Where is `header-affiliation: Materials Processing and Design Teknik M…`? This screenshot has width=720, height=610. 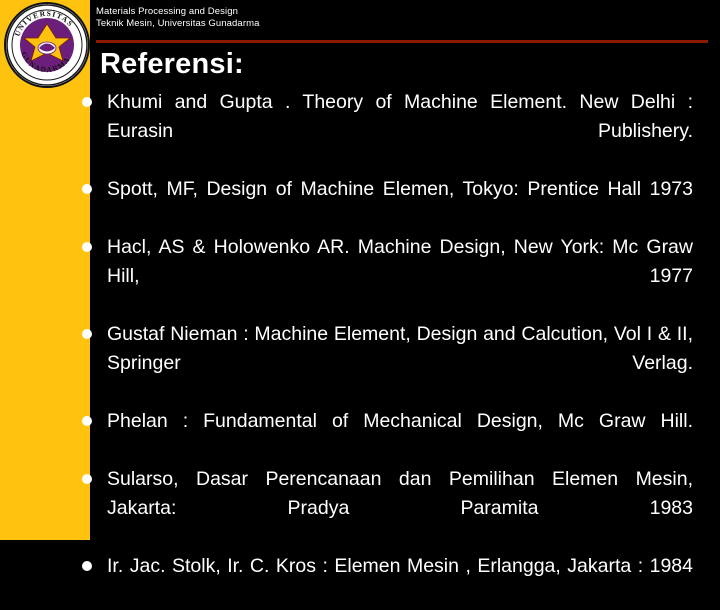
header-affiliation: Materials Processing and Design Teknik M… is located at coordinates (296, 18).